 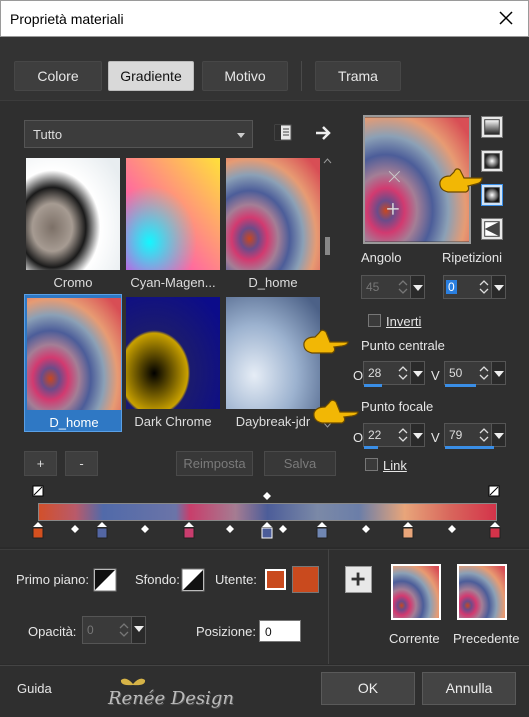 I want to click on gradient-thumb-cromo: Cromo, so click(x=73, y=224).